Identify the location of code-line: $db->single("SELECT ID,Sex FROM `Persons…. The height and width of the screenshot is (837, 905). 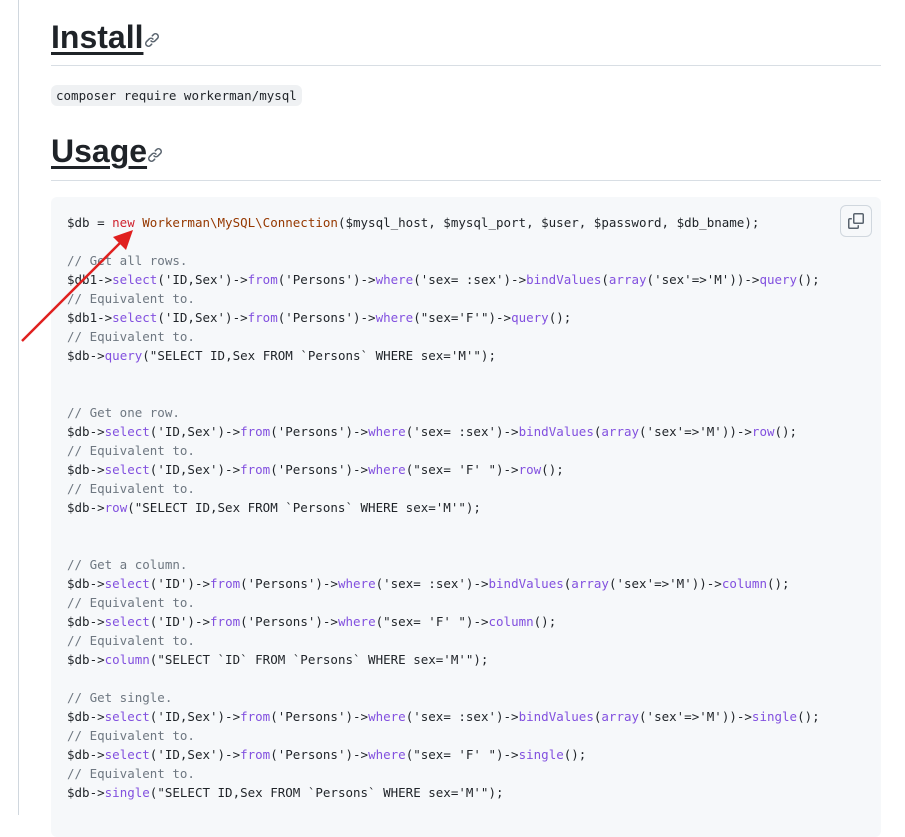
(443, 792).